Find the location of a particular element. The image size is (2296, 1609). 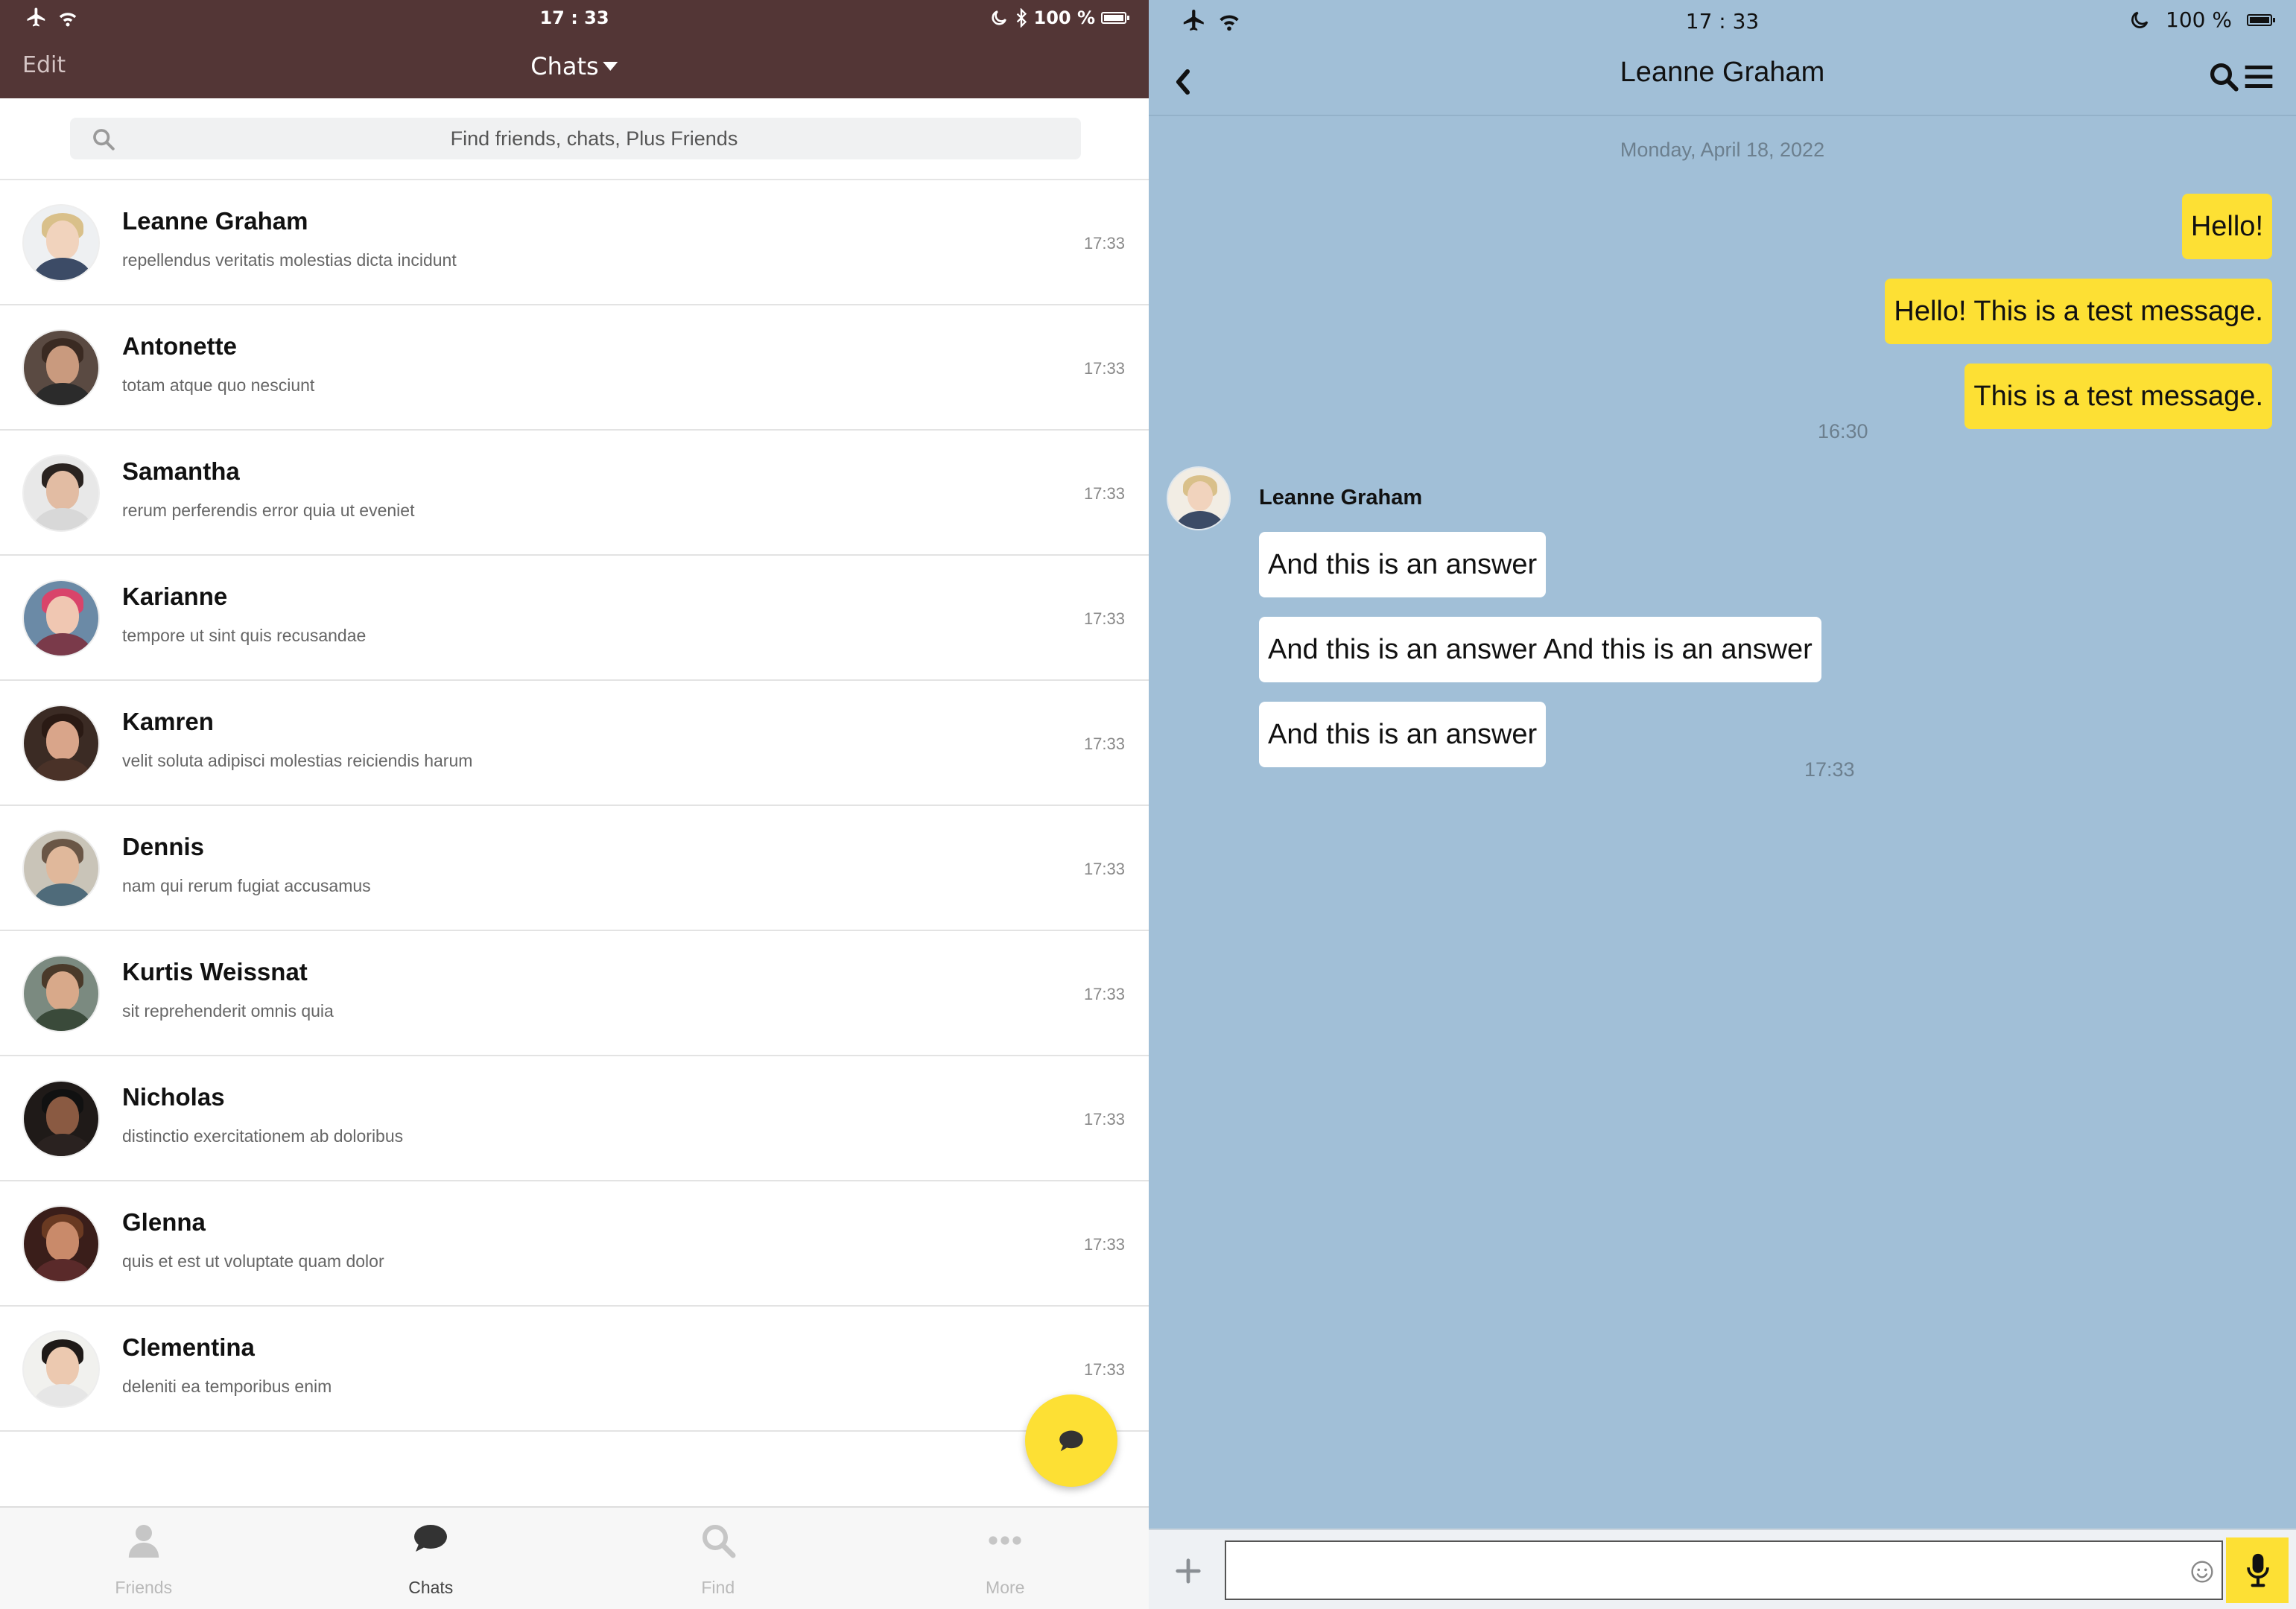

chat-bubble-icon is located at coordinates (1071, 1441).